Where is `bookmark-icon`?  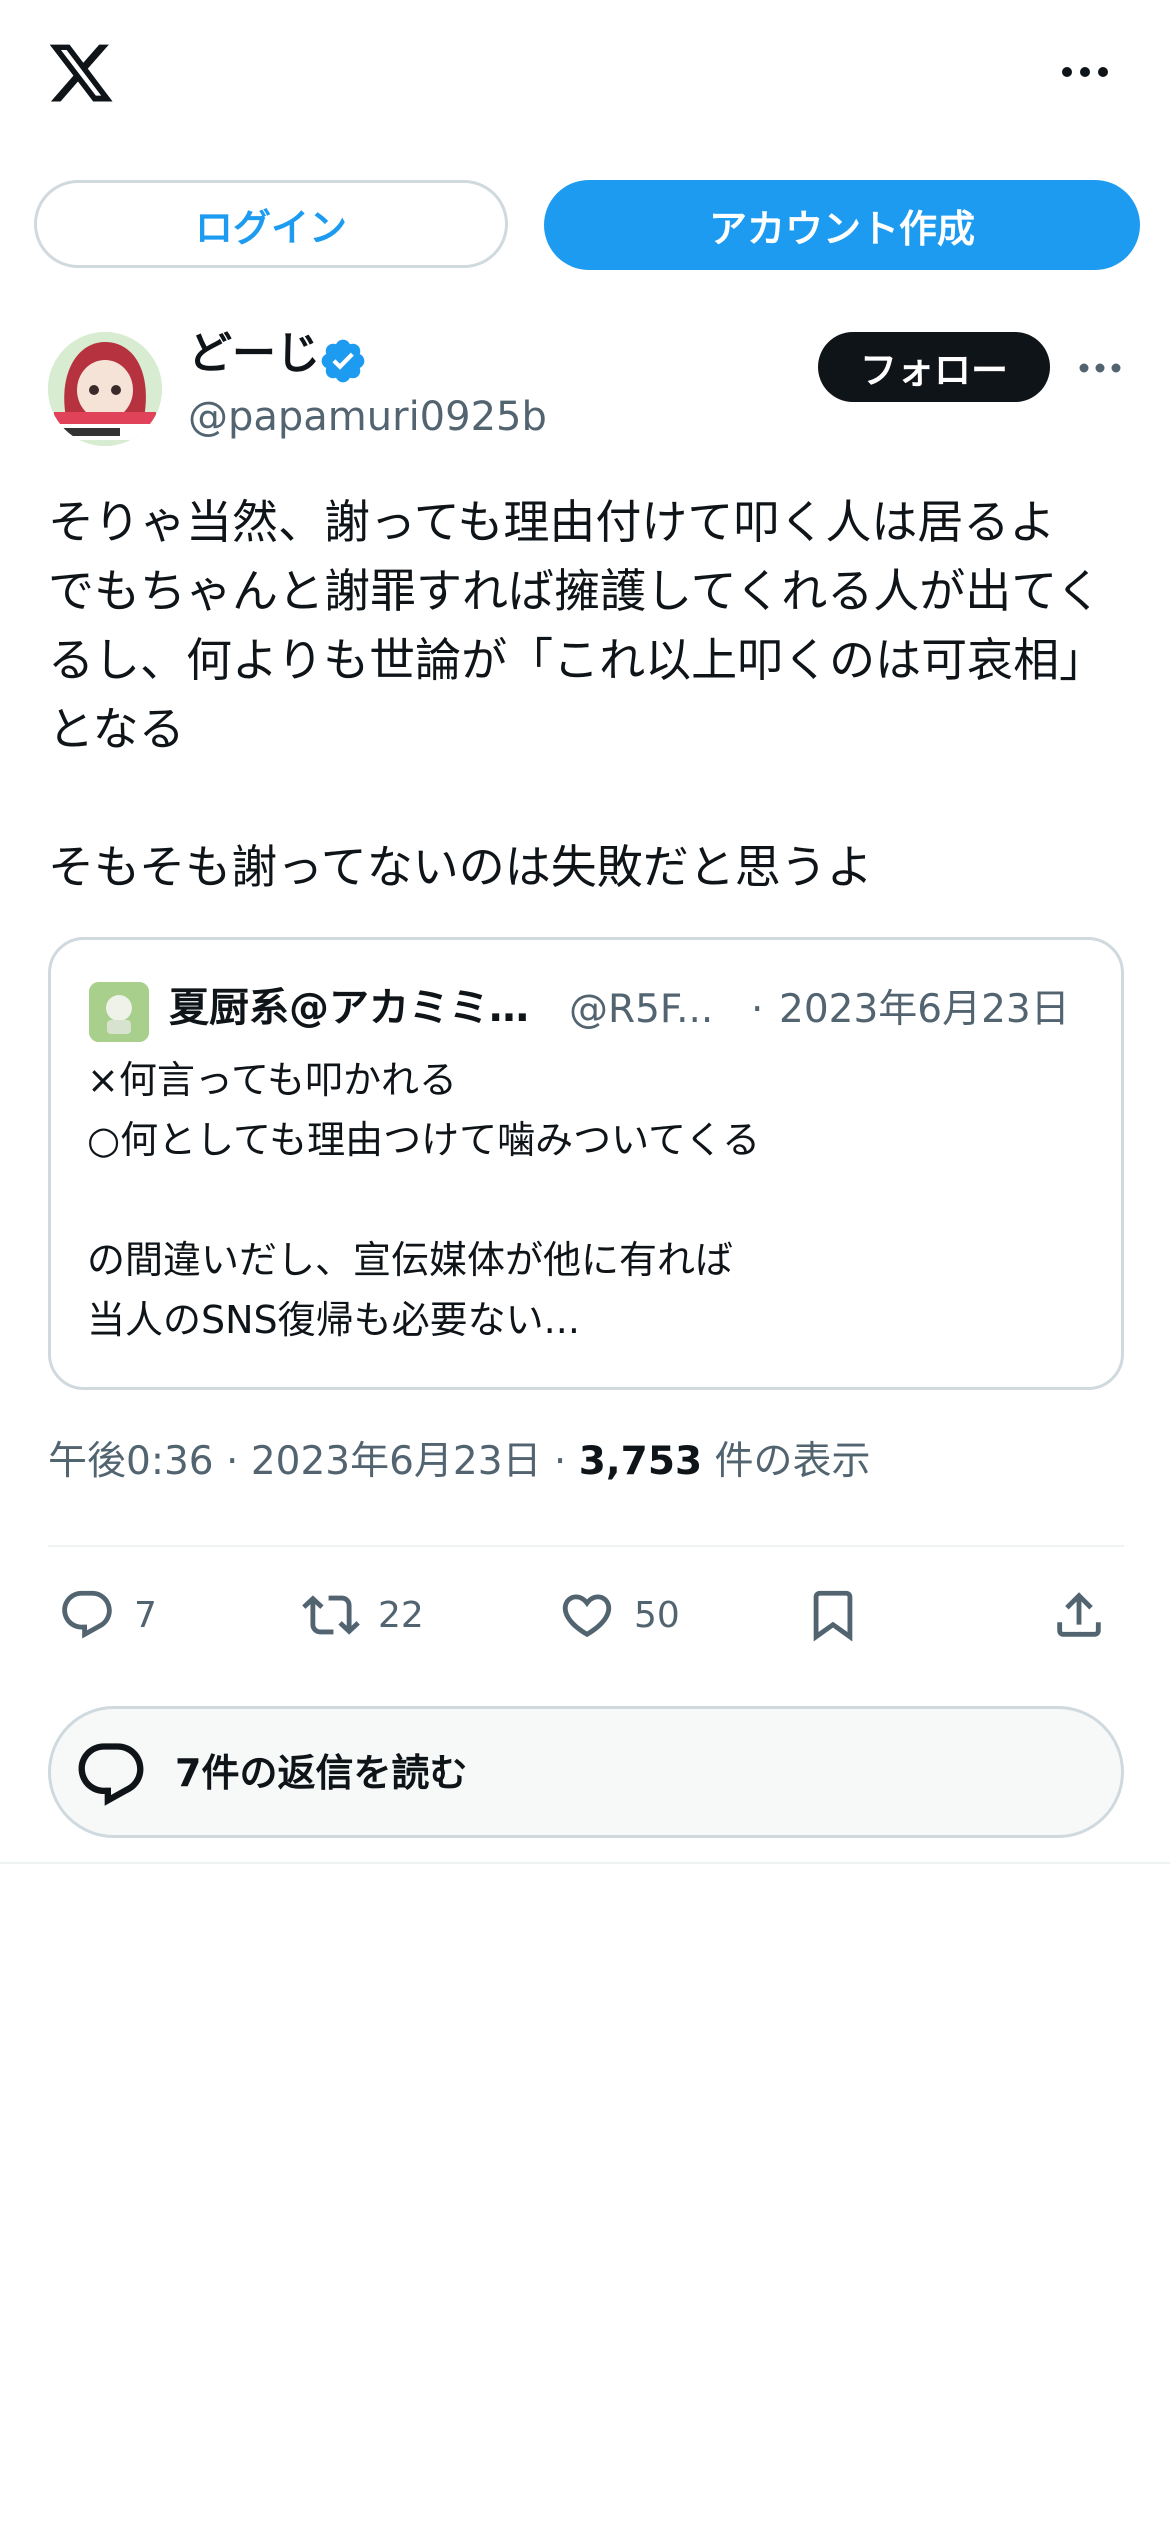
bookmark-icon is located at coordinates (833, 1616).